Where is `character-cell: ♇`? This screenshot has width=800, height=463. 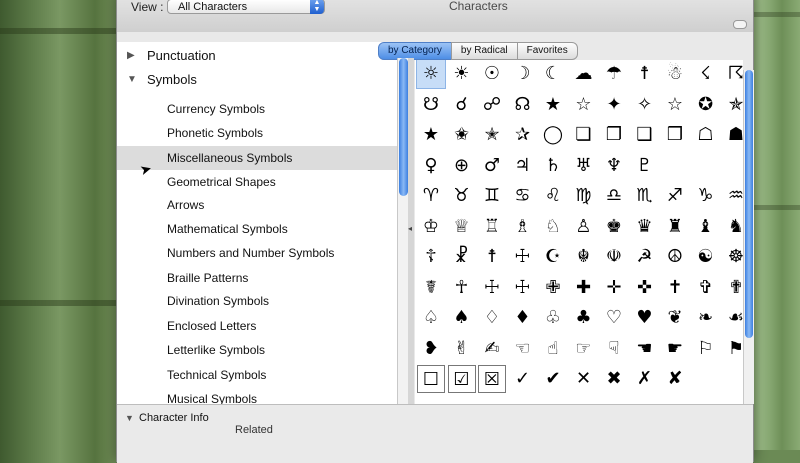
character-cell: ♇ is located at coordinates (645, 166).